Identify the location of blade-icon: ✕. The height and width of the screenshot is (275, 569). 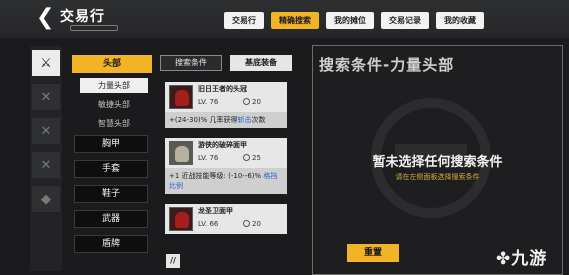
(46, 131).